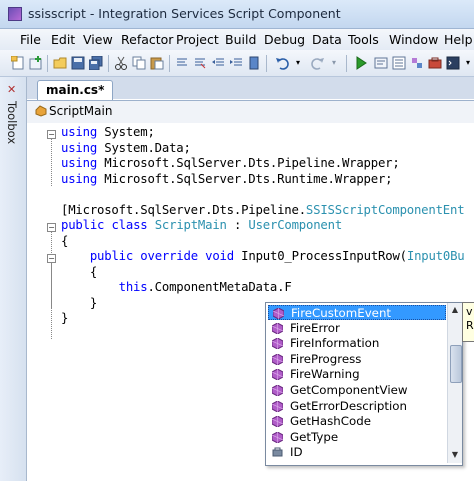 The height and width of the screenshot is (481, 474). Describe the element at coordinates (295, 225) in the screenshot. I see `code-token: UserComponent` at that location.